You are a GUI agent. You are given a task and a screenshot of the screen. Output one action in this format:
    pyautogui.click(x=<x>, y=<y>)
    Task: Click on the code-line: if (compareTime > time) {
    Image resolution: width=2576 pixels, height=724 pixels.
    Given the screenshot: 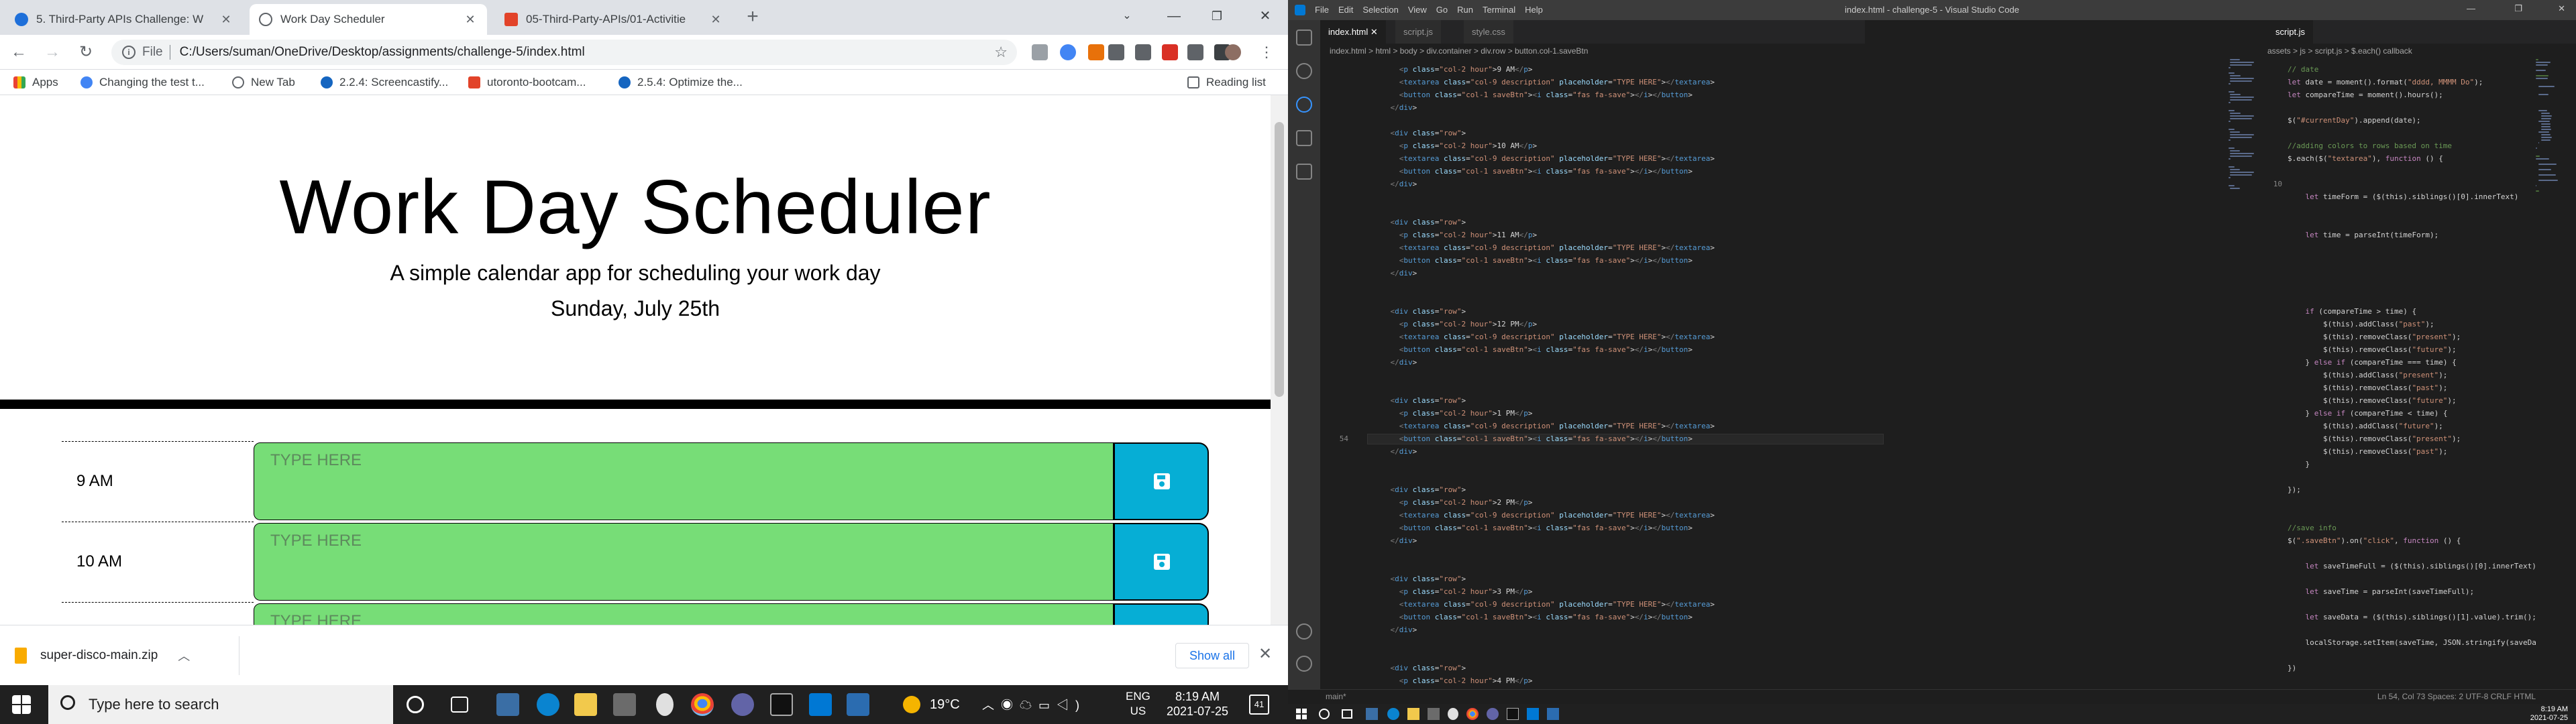 What is the action you would take?
    pyautogui.click(x=2352, y=311)
    